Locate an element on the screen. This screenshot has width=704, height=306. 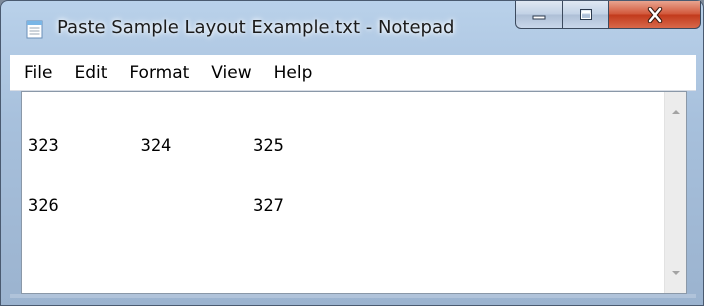
scroll-down-button is located at coordinates (675, 273).